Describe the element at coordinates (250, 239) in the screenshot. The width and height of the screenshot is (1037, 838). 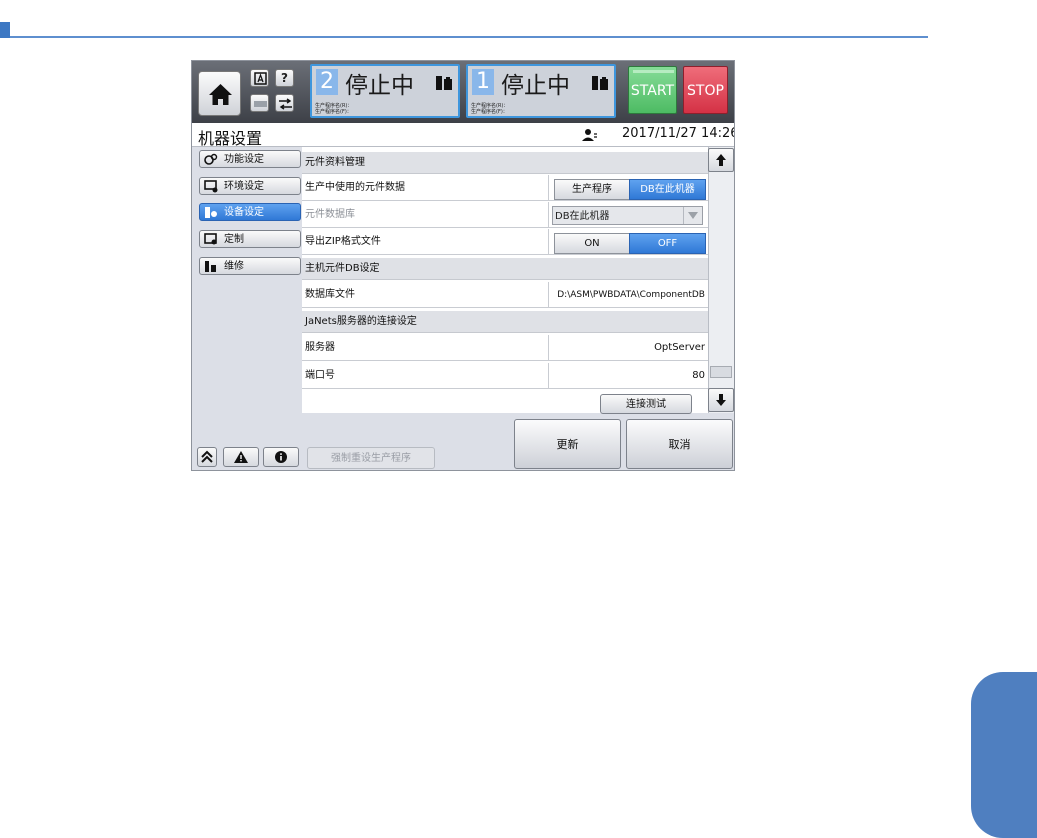
I see `menu-item-customize: 定制` at that location.